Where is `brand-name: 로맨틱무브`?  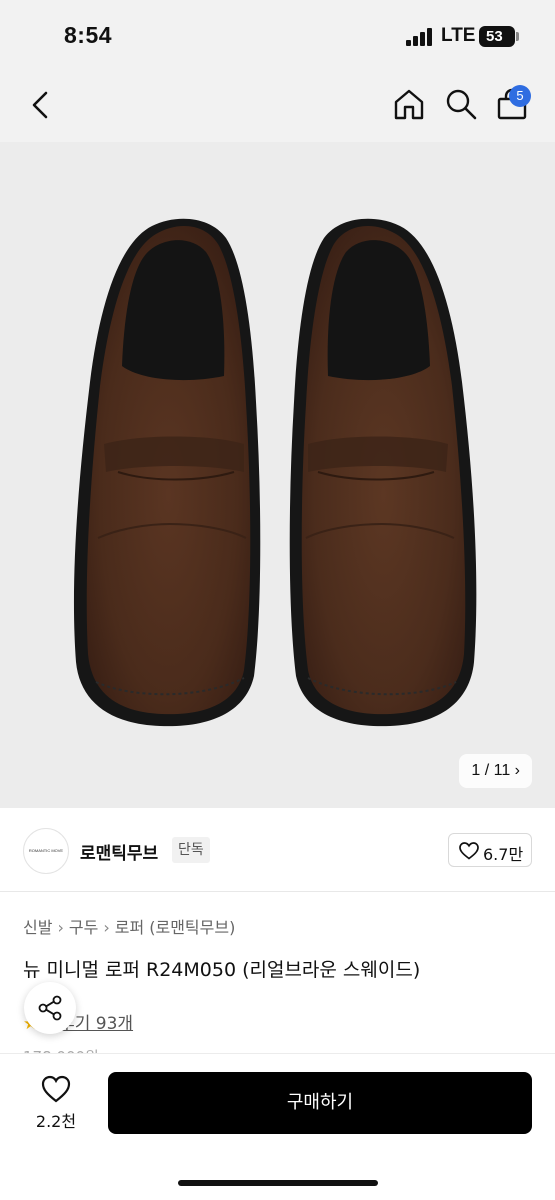
brand-name: 로맨틱무브 is located at coordinates (119, 851).